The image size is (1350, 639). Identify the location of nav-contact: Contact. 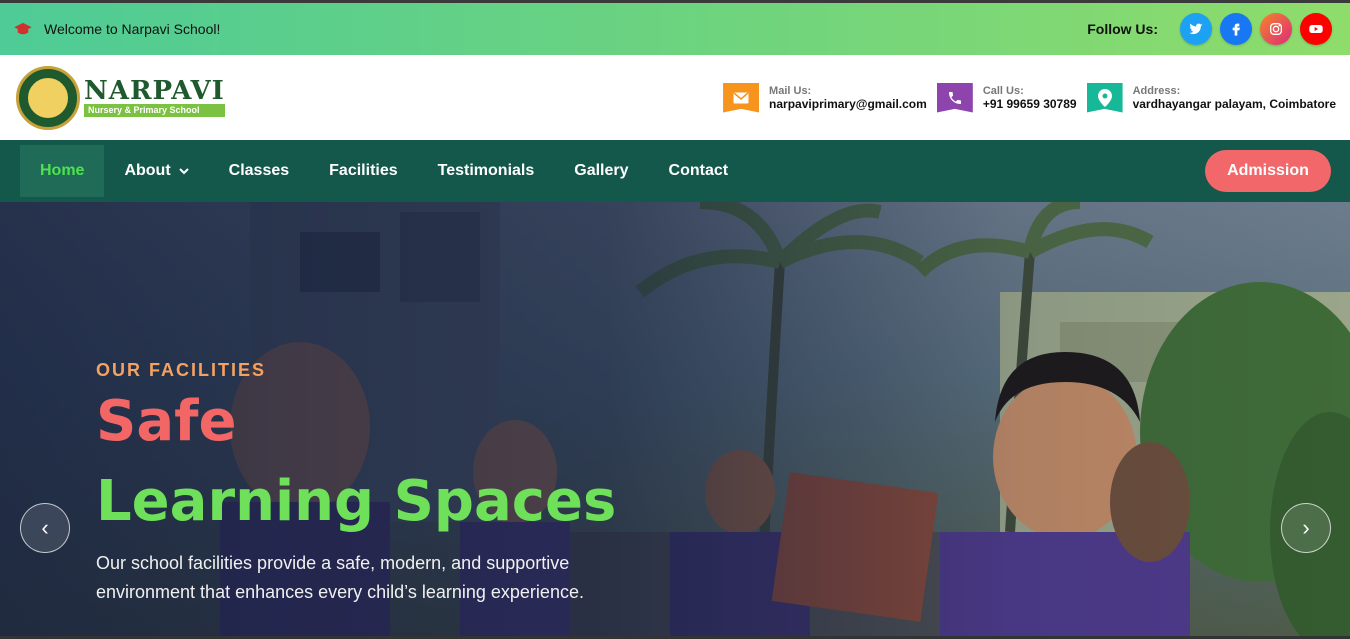
(699, 171).